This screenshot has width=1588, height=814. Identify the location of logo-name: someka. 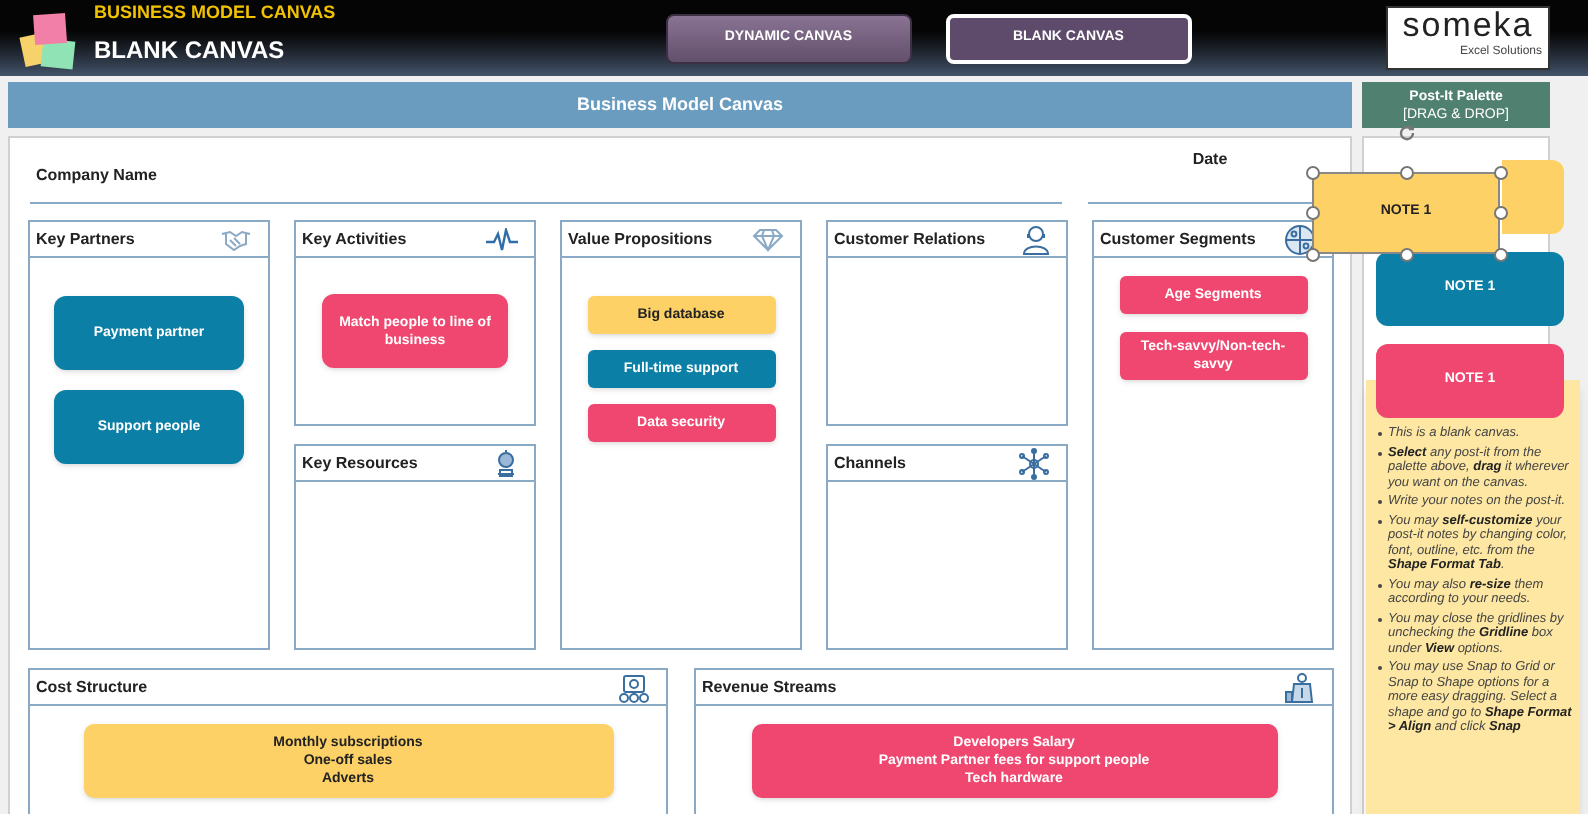
(1468, 26).